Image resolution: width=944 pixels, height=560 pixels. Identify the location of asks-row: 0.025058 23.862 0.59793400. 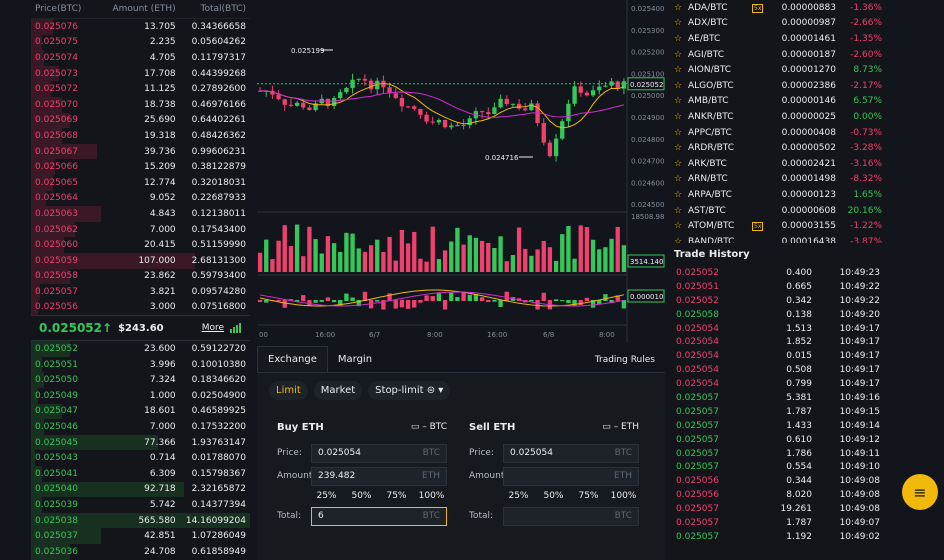
(140, 276).